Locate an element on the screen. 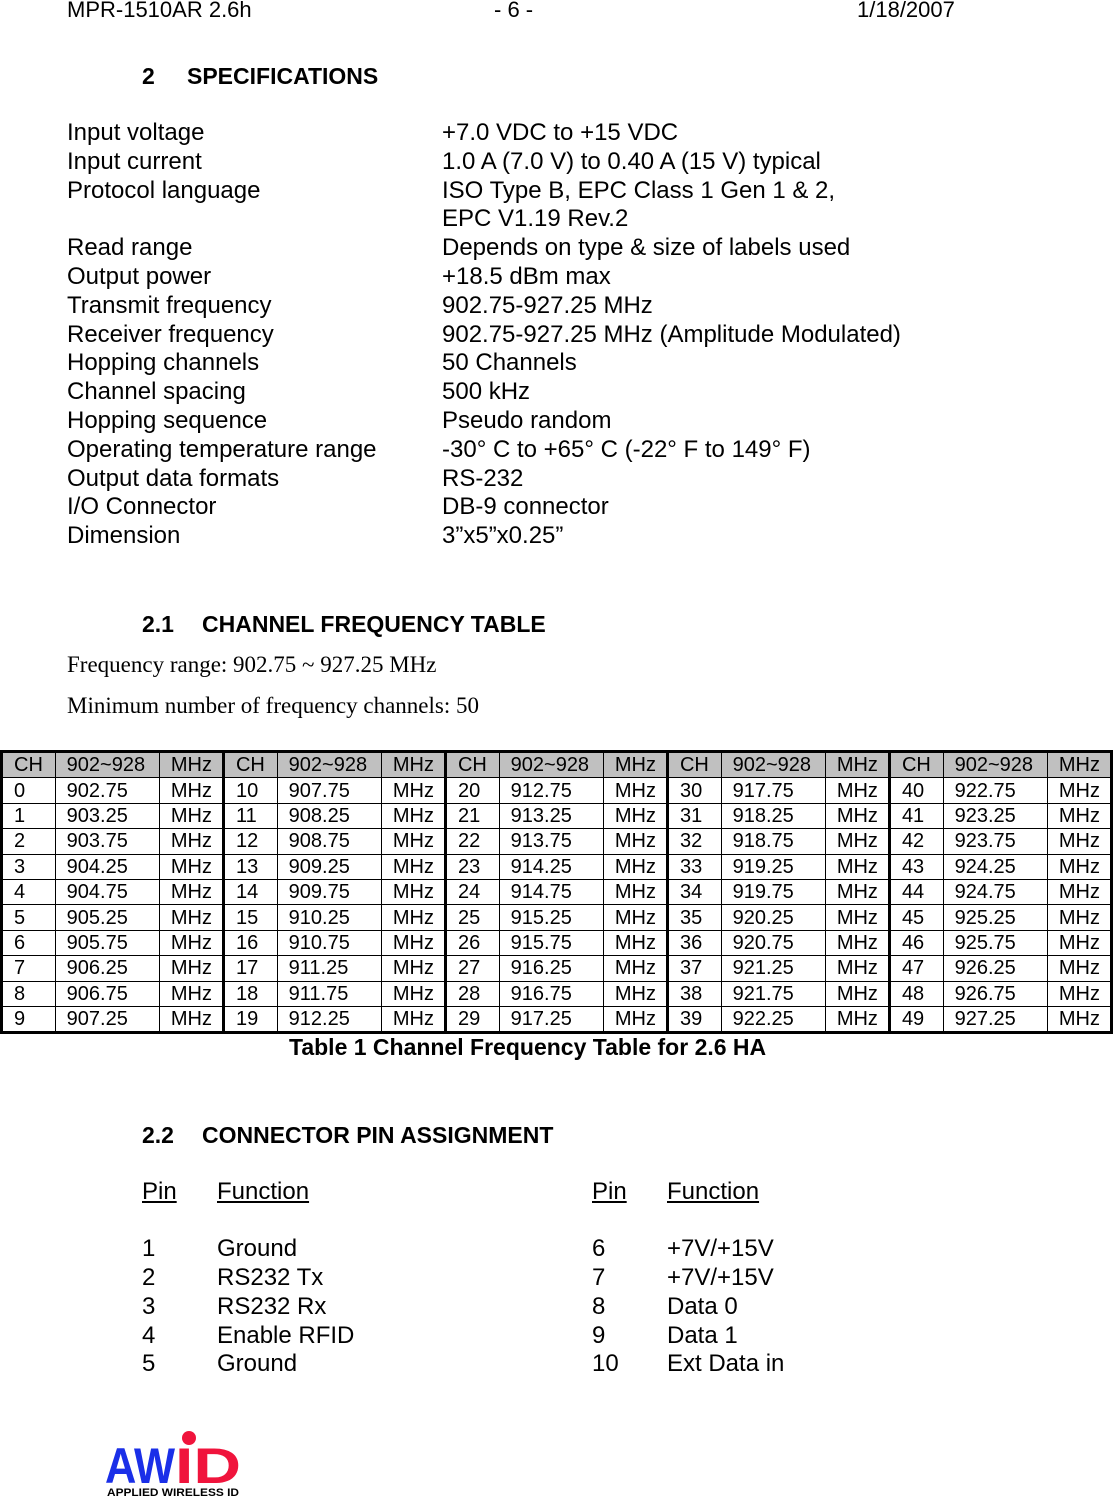 This screenshot has height=1497, width=1114. channel-cell: 36 is located at coordinates (694, 943).